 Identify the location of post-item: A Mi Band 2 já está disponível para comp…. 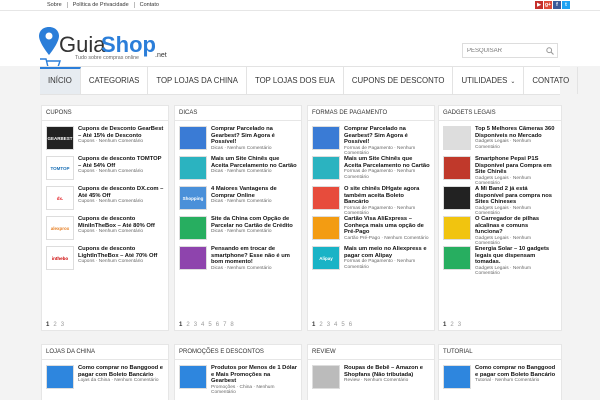
(500, 201).